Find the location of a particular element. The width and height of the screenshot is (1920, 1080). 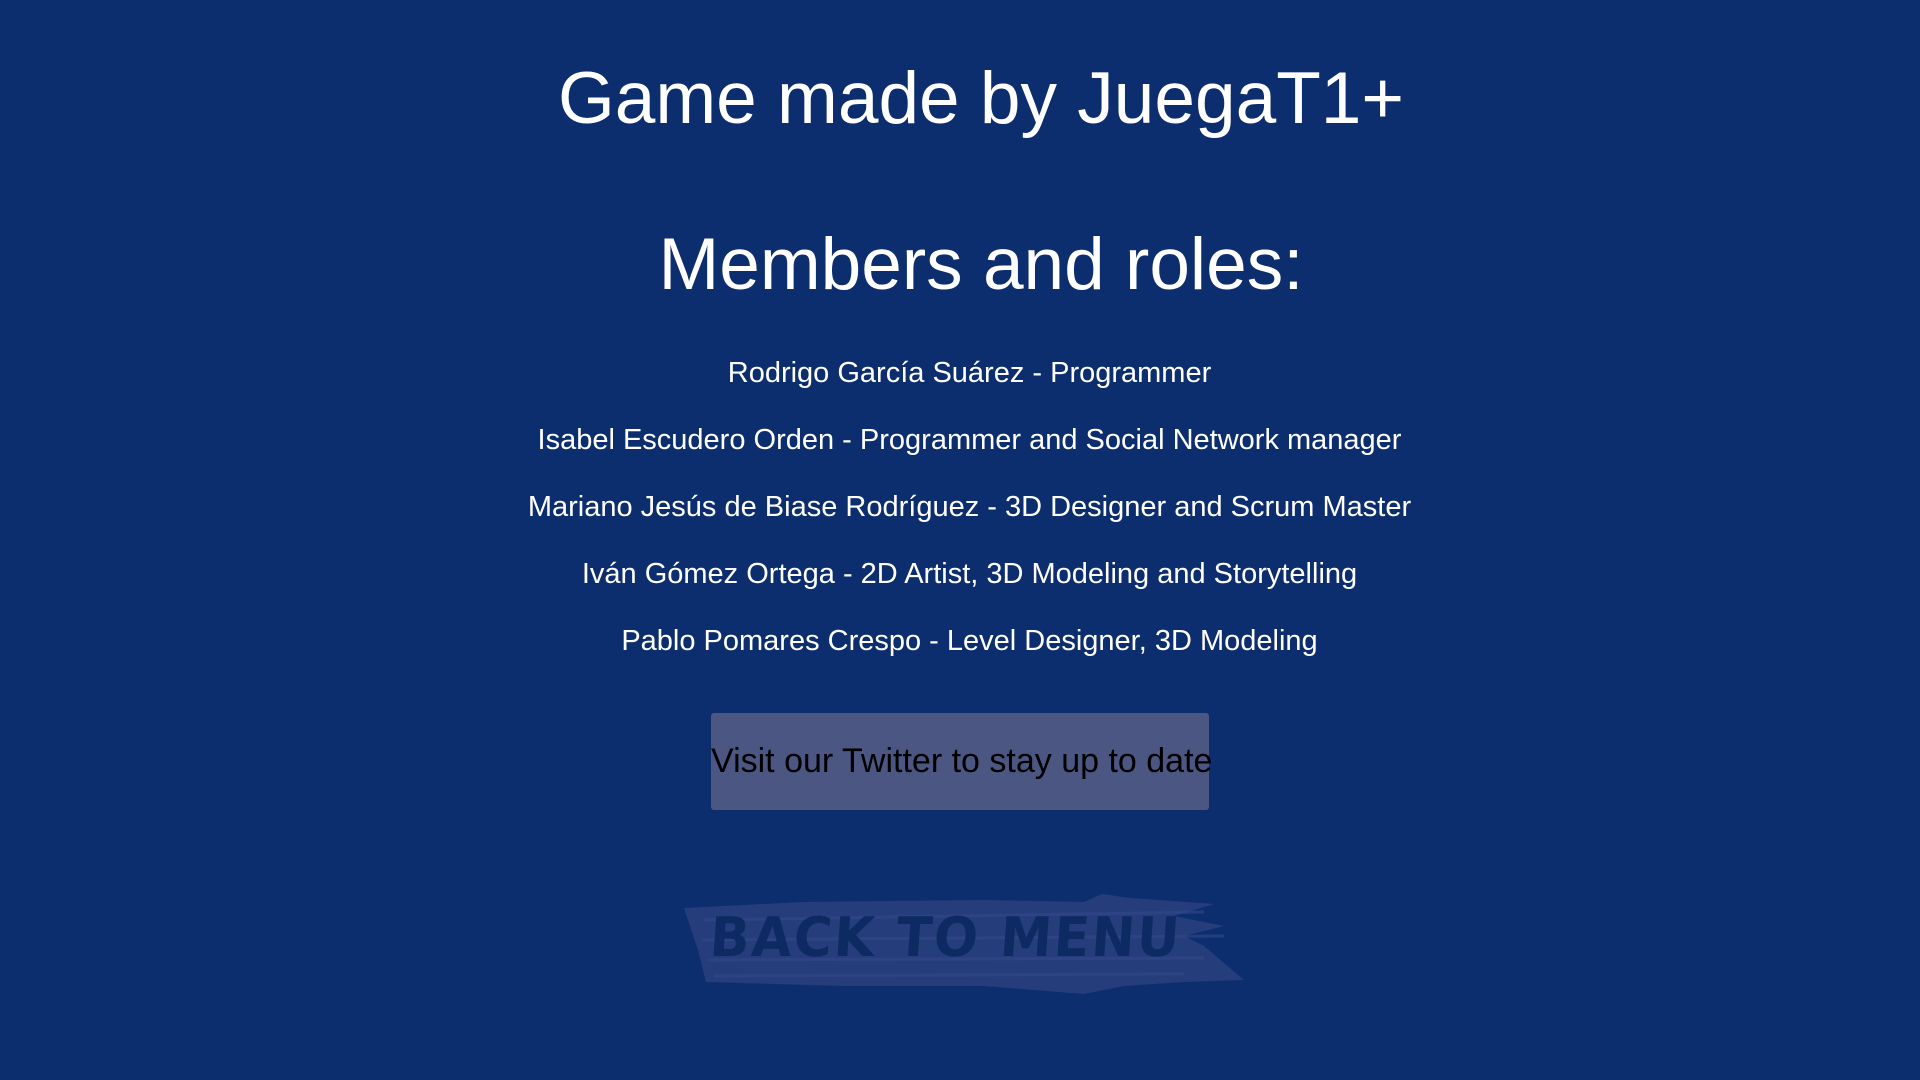

back-to-menu-button: BACK TO MENU is located at coordinates (969, 943).